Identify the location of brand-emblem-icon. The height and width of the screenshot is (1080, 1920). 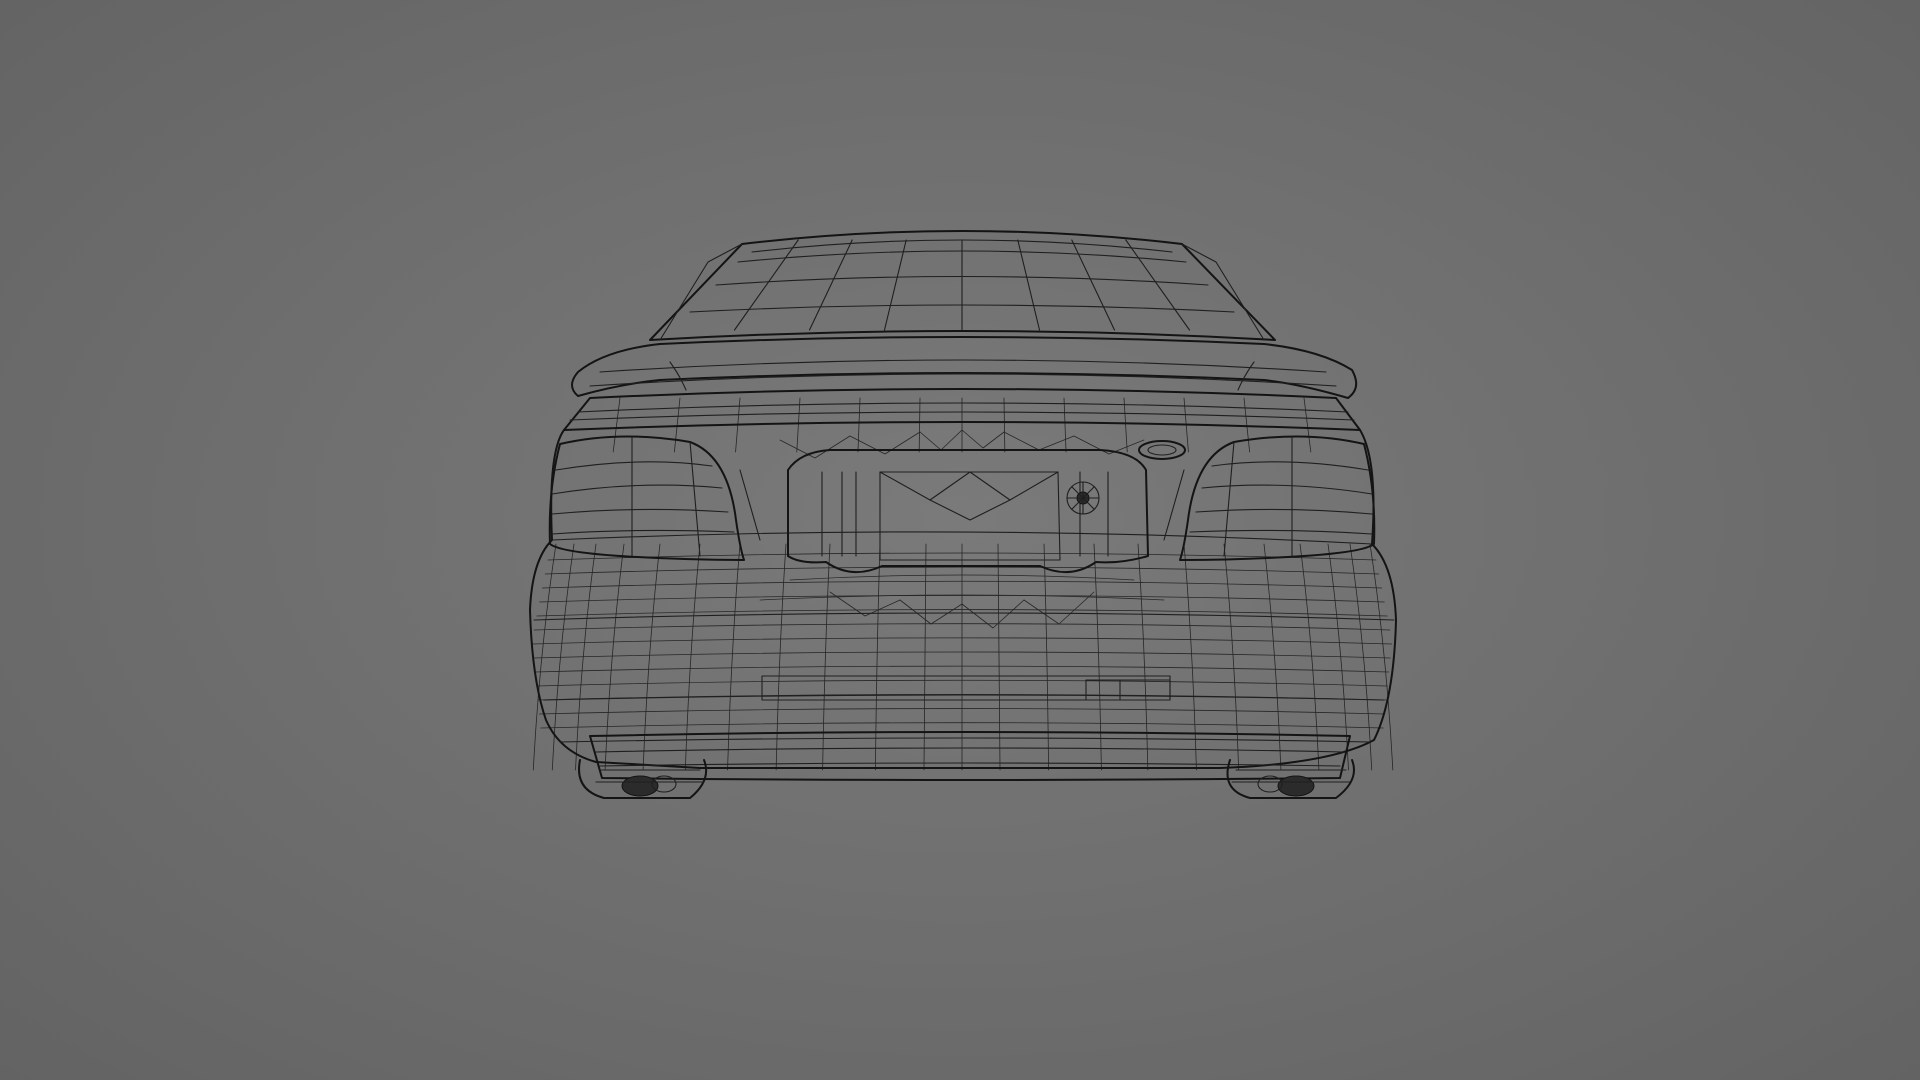
(1162, 450).